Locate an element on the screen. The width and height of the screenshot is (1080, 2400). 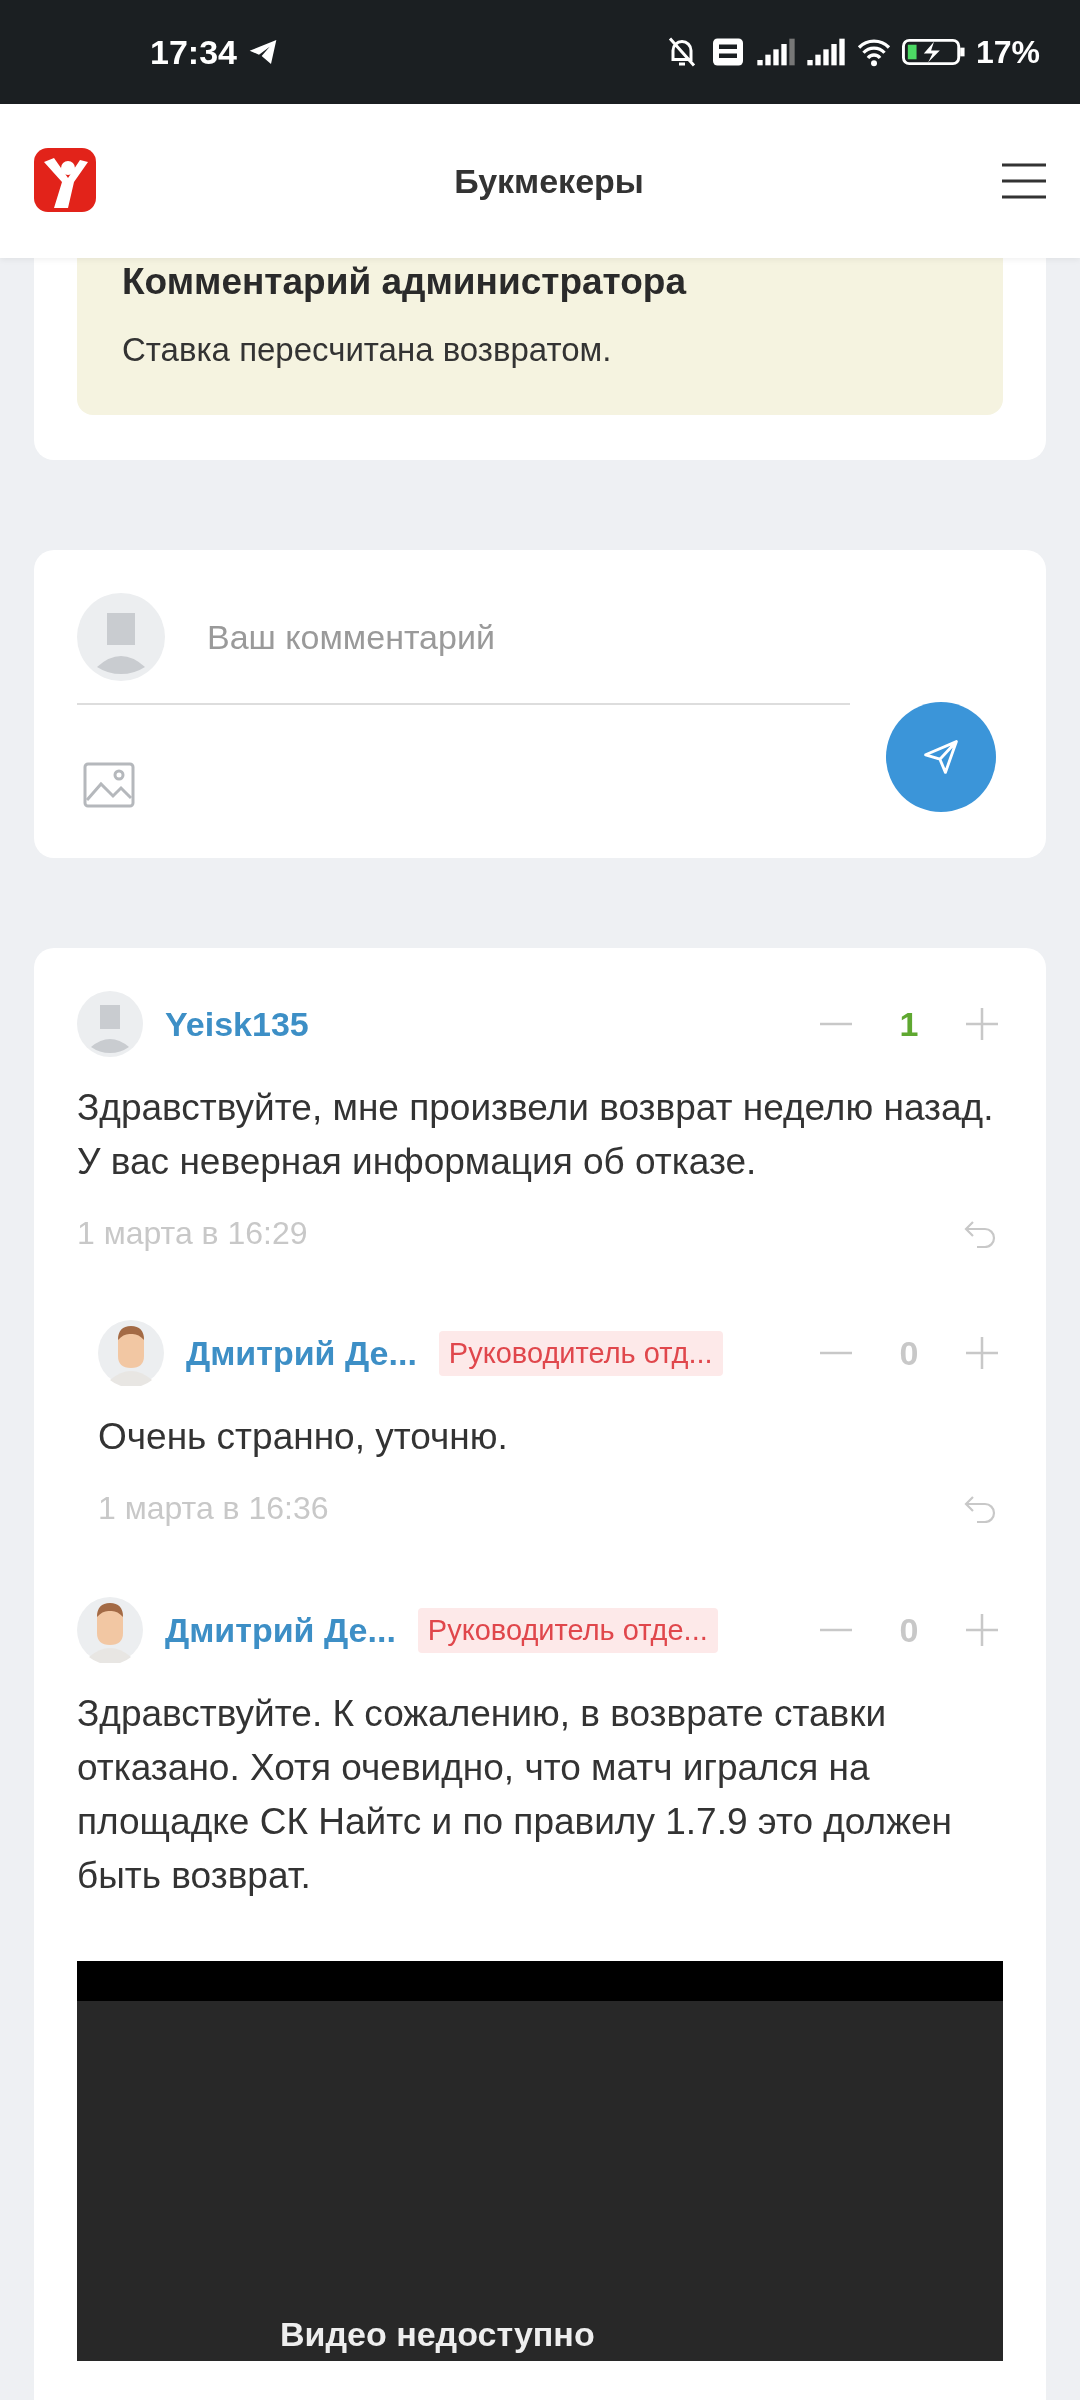
battery-percent: 17% is located at coordinates (1007, 52).